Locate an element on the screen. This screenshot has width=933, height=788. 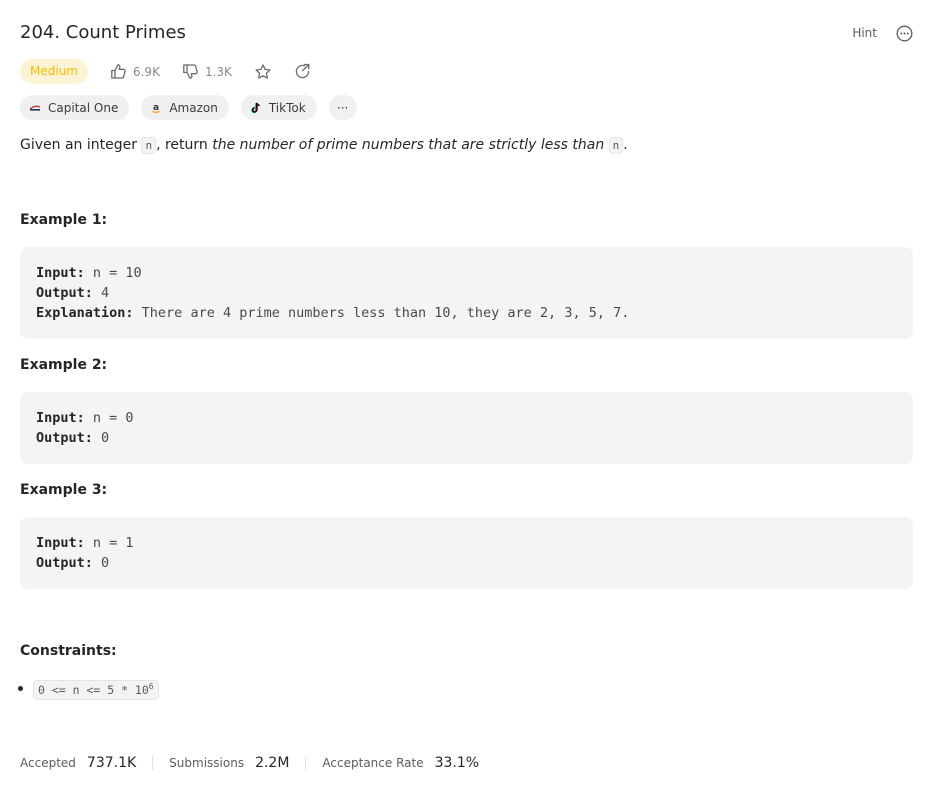
more-options-icon is located at coordinates (904, 33).